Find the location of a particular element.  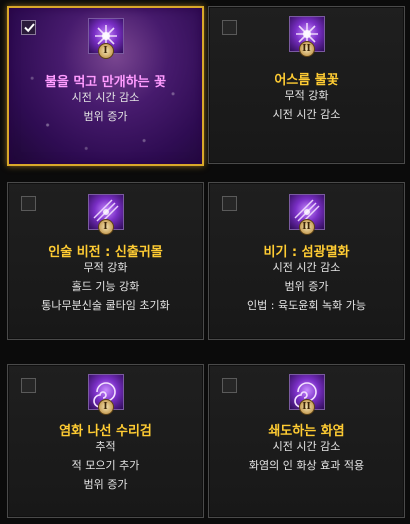

flower-flame-icon: II is located at coordinates (306, 36).